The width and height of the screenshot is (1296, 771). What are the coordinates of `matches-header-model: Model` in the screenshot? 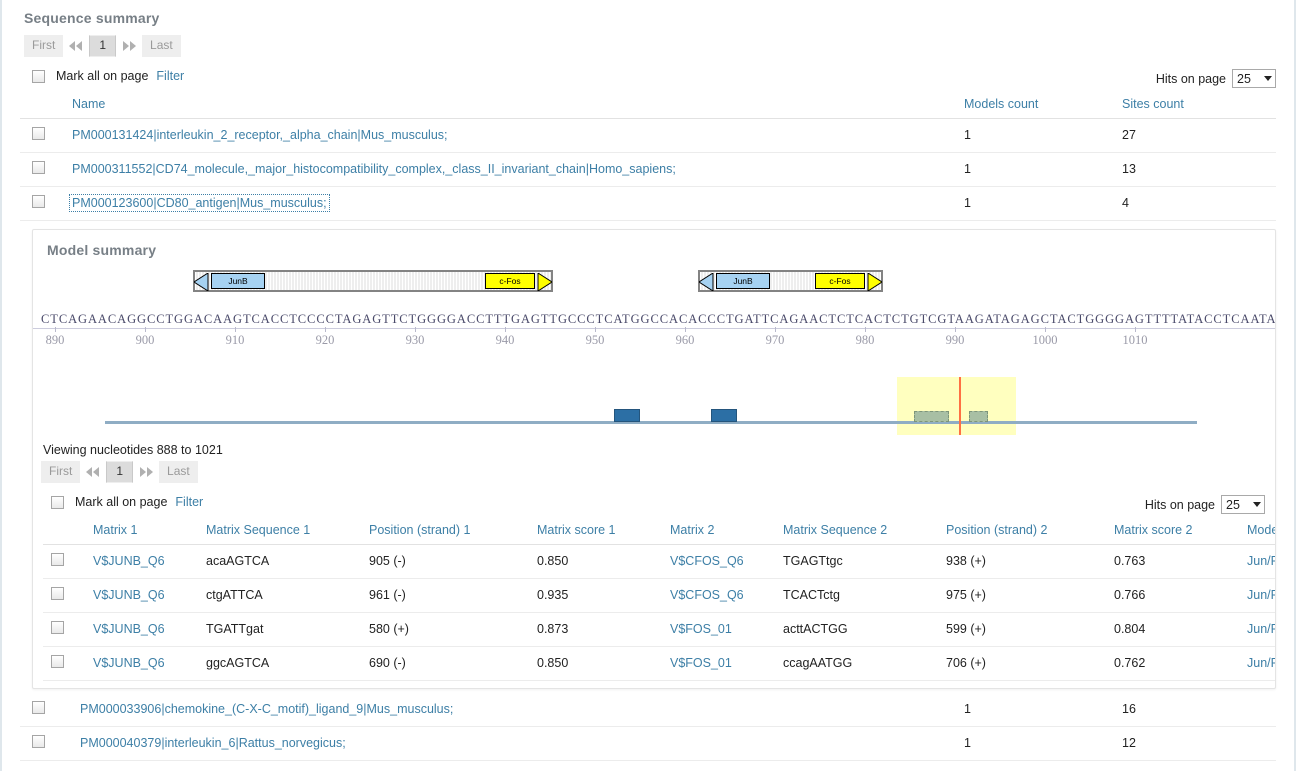 It's located at (1259, 531).